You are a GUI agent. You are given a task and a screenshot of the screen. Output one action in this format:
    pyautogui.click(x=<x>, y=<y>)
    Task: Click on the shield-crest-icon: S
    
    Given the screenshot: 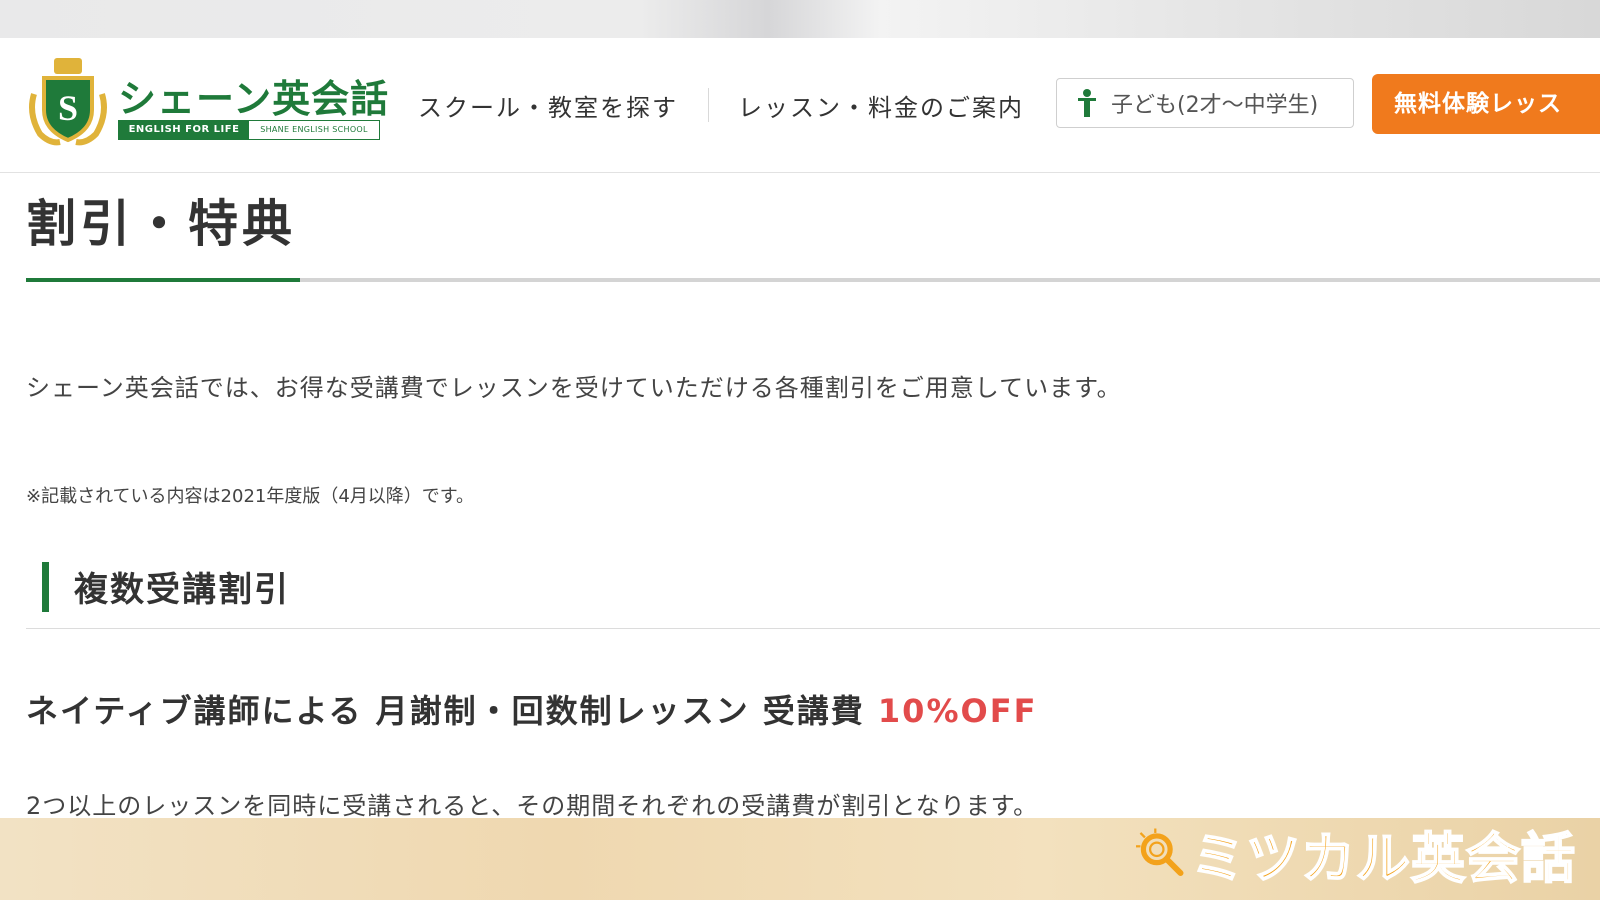 What is the action you would take?
    pyautogui.click(x=68, y=102)
    